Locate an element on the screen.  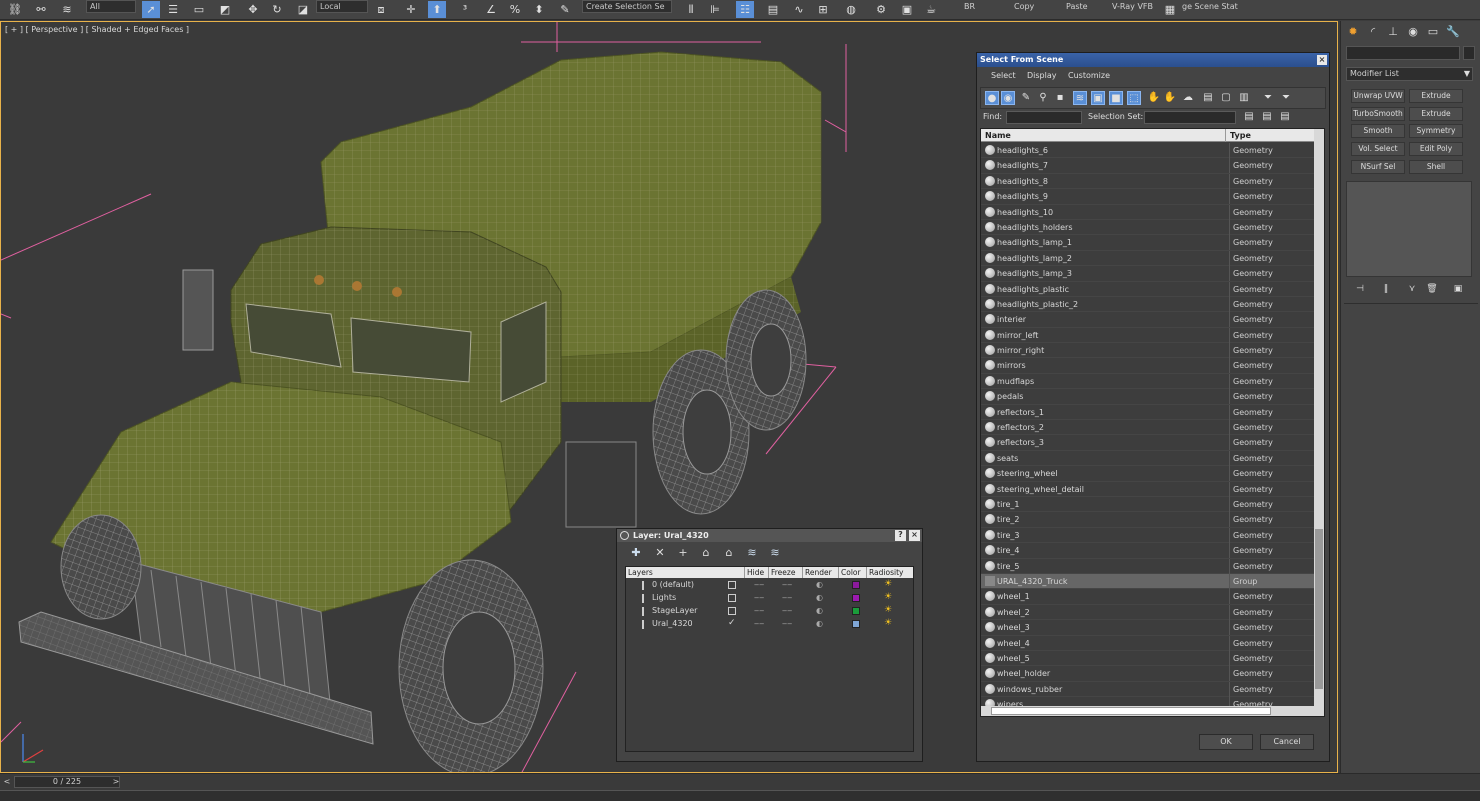
hierarchy-tab-icon: ⊥ is located at coordinates (1393, 32).